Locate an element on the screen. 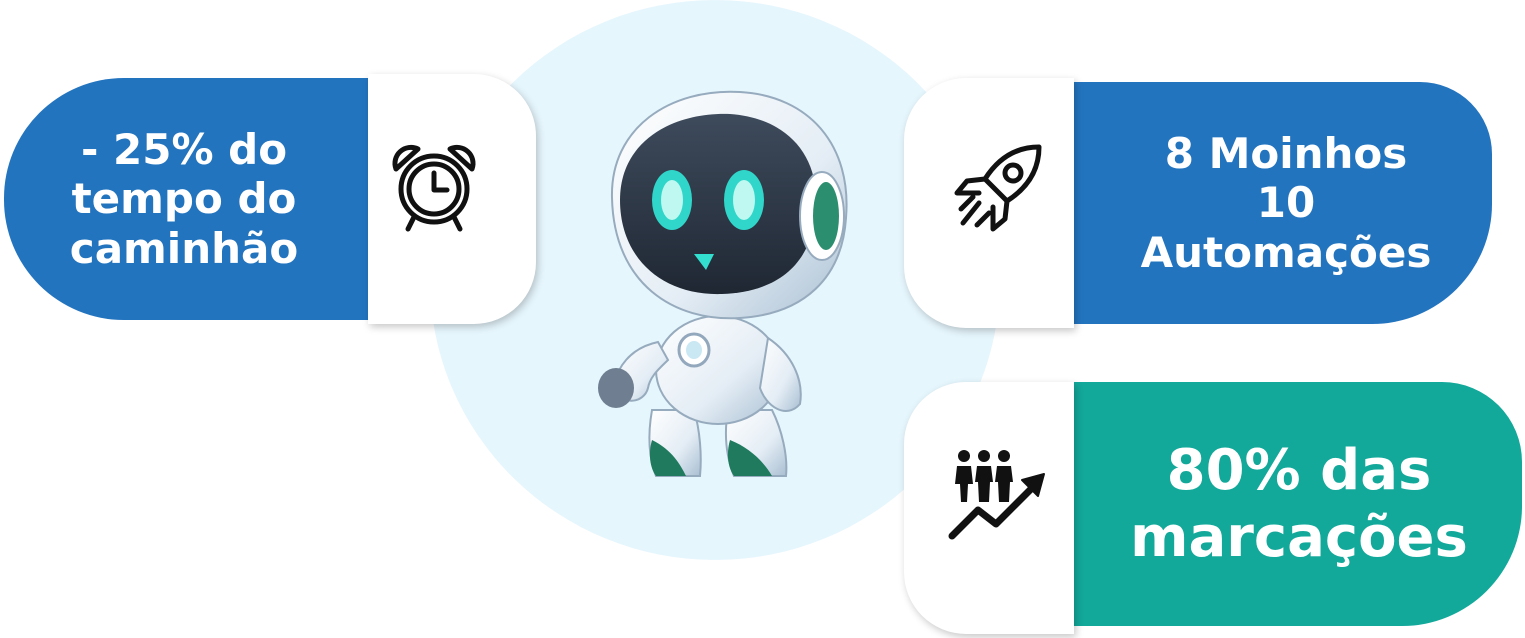 This screenshot has width=1525, height=638. stat-markings-icon-box is located at coordinates (989, 508).